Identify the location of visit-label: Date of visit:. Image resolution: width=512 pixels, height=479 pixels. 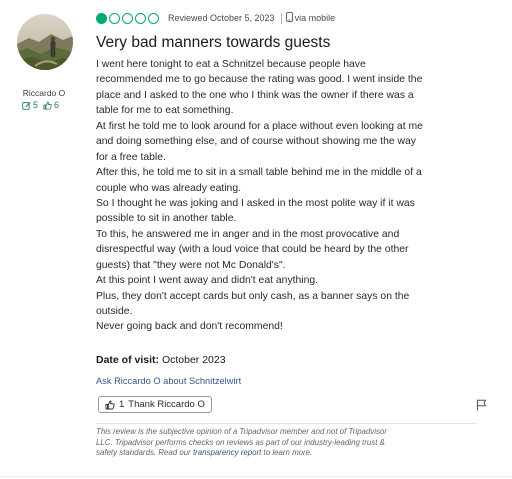
(128, 360).